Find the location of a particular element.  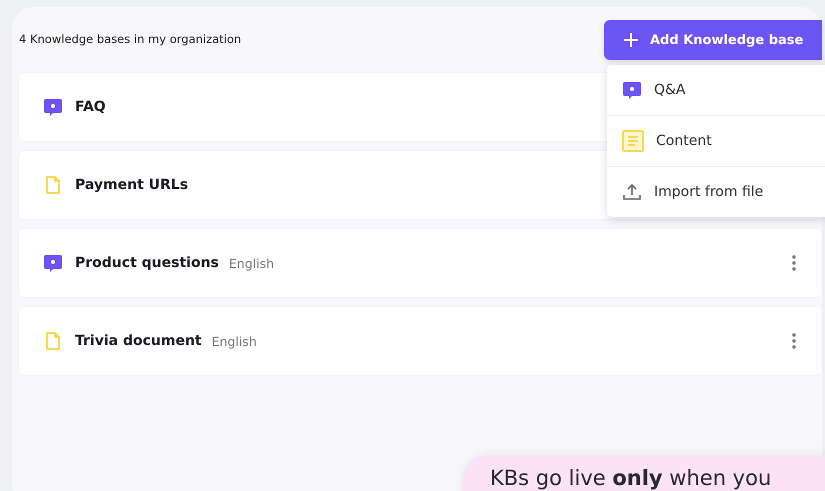

knowledge-base-name: FAQ is located at coordinates (90, 107).